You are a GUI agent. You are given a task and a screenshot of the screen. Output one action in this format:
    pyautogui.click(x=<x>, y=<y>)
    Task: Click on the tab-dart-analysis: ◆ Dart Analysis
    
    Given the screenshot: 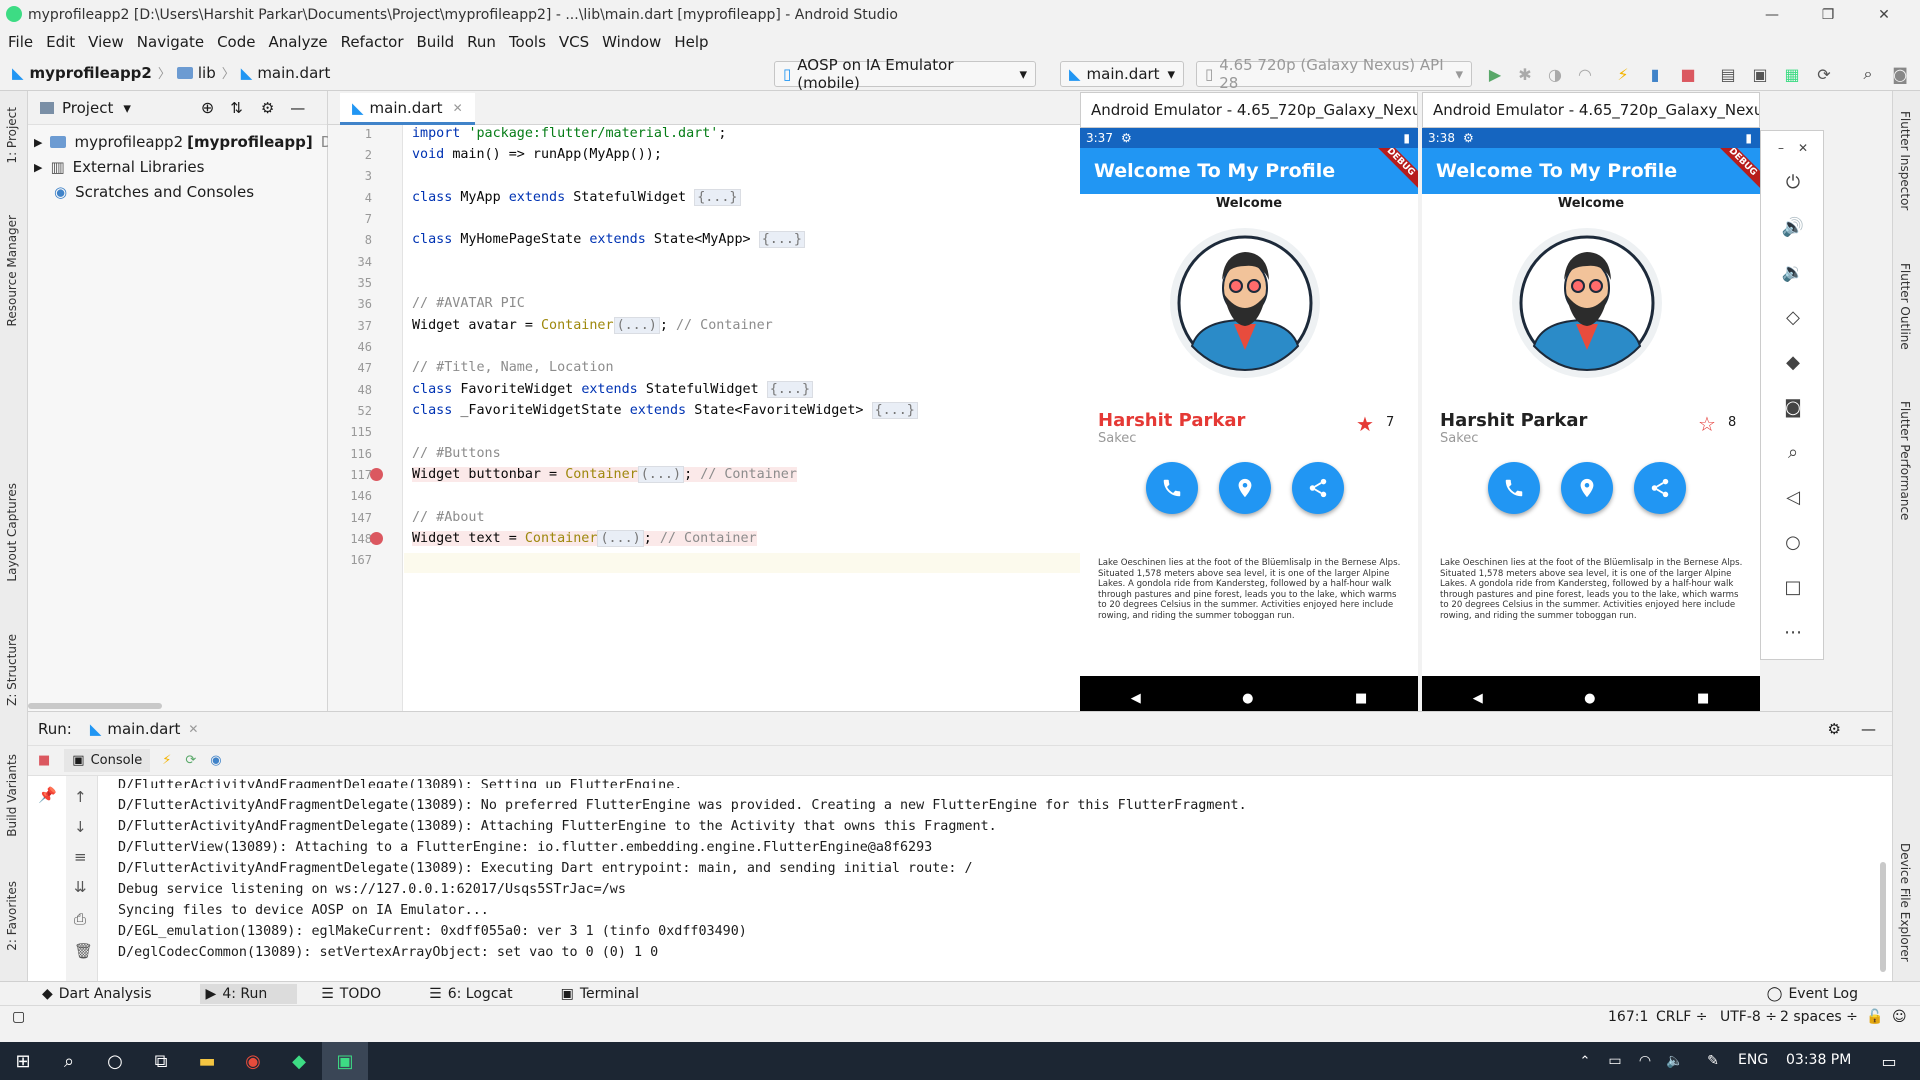 What is the action you would take?
    pyautogui.click(x=109, y=994)
    